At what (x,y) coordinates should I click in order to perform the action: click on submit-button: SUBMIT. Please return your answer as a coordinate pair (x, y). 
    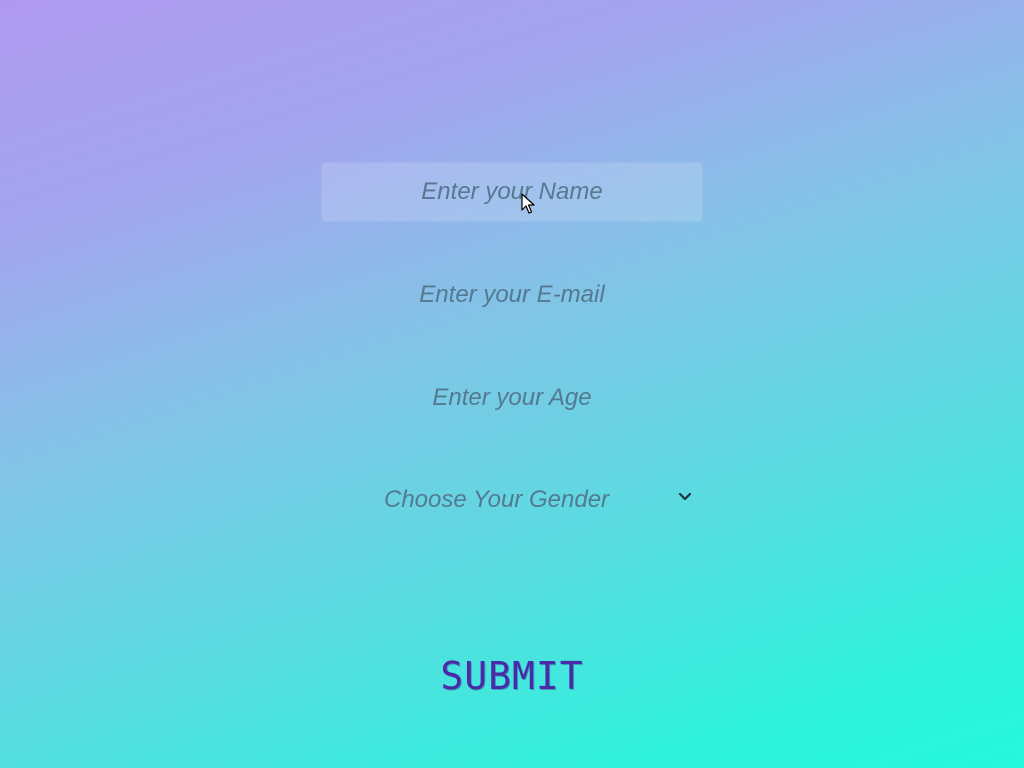
    Looking at the image, I should click on (512, 676).